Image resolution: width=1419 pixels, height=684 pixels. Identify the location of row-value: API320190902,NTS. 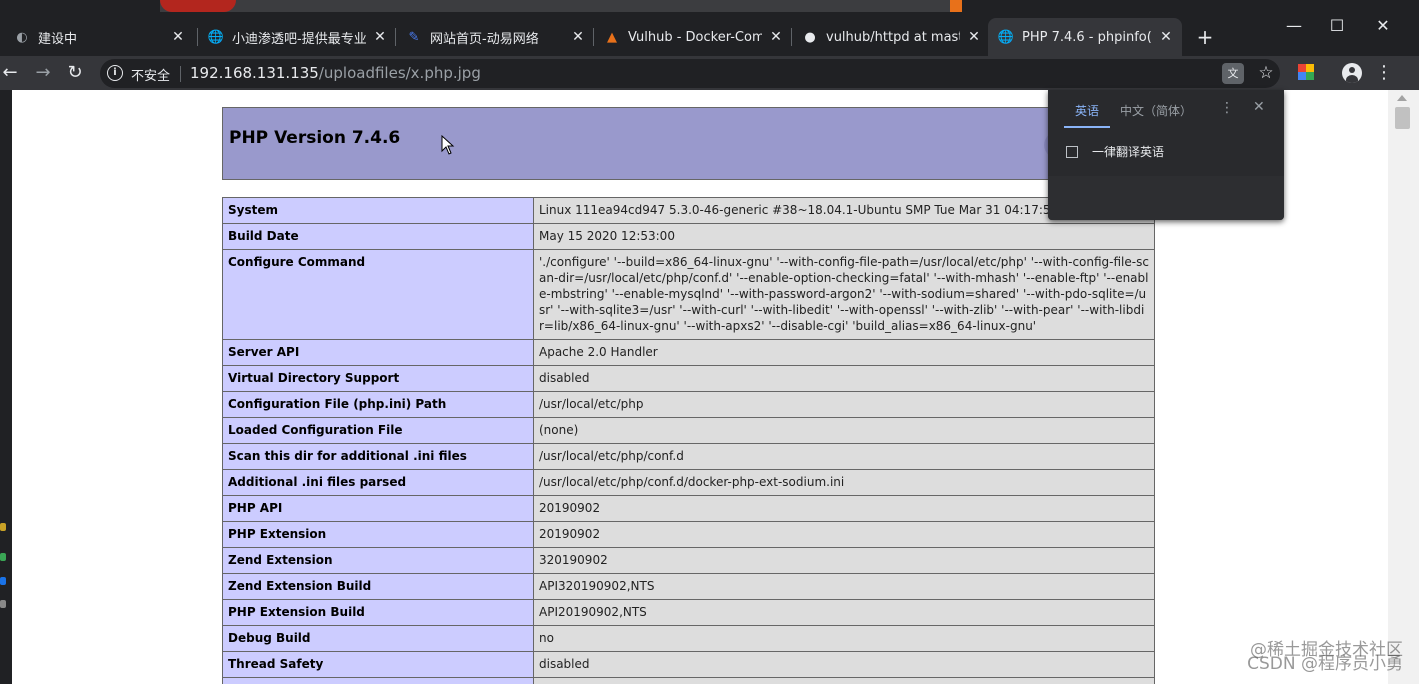
(844, 586).